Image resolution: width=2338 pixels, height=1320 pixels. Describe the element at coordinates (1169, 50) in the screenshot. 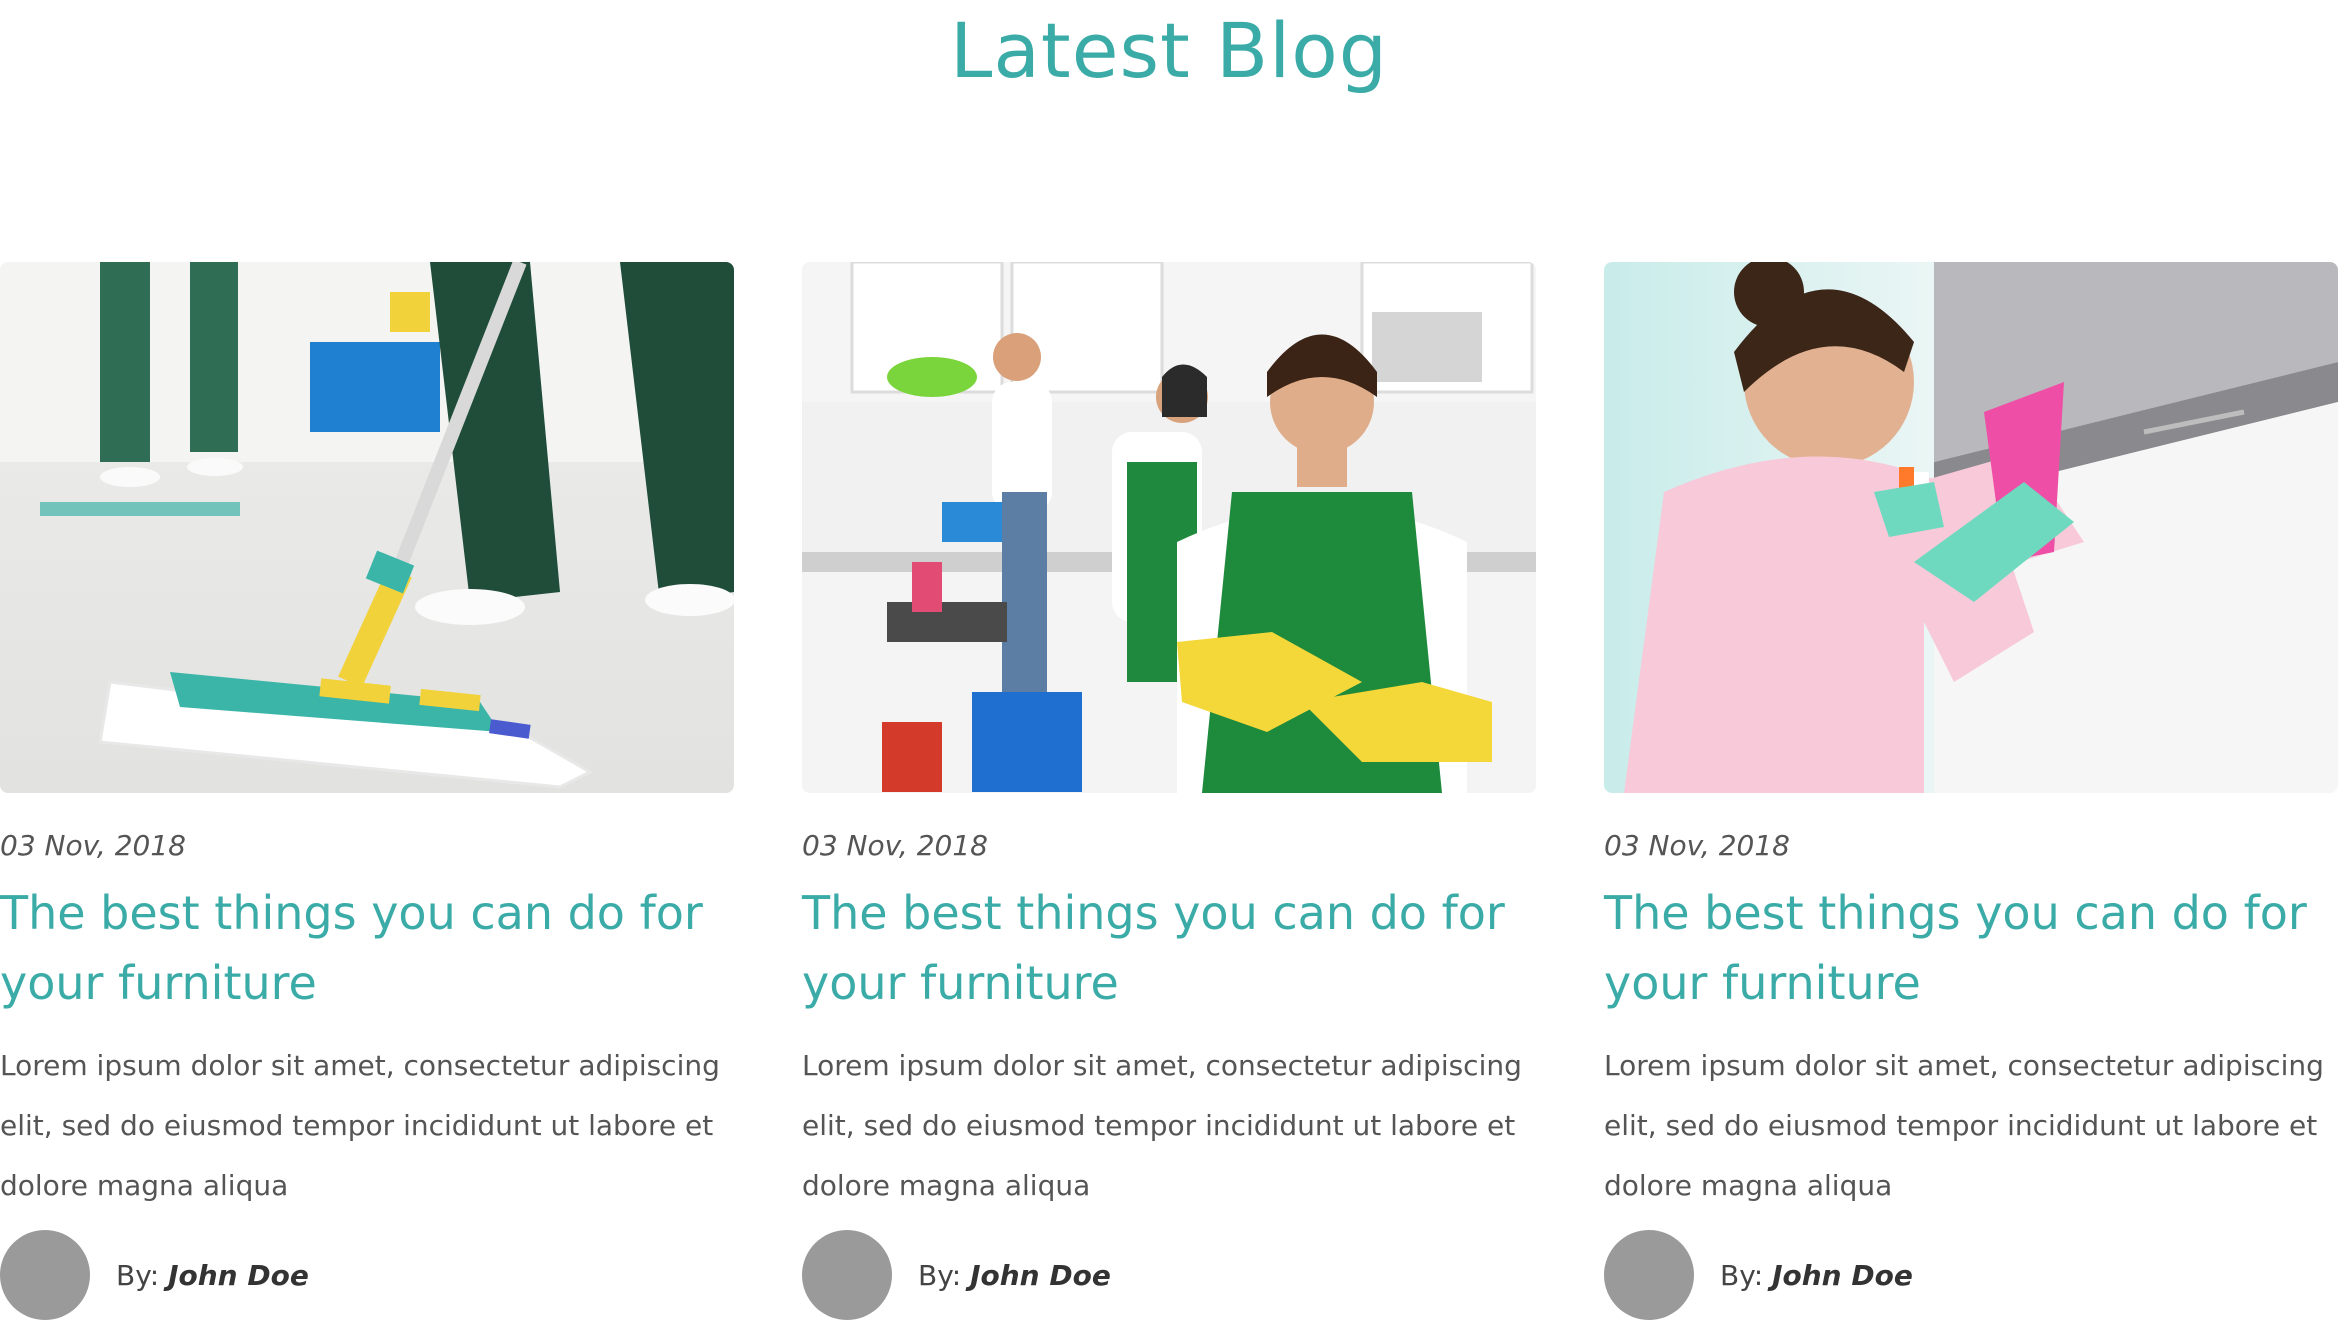

I see `section-title: Latest Blog` at that location.